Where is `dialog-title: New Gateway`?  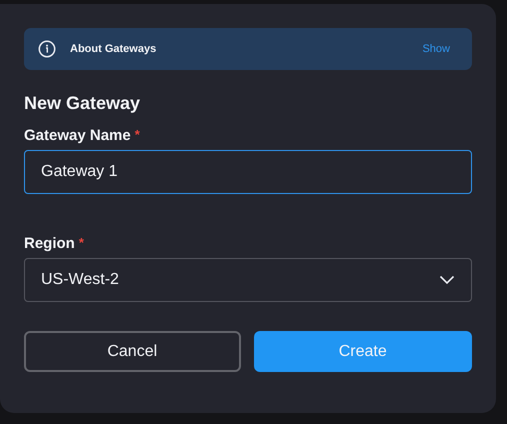 dialog-title: New Gateway is located at coordinates (83, 103).